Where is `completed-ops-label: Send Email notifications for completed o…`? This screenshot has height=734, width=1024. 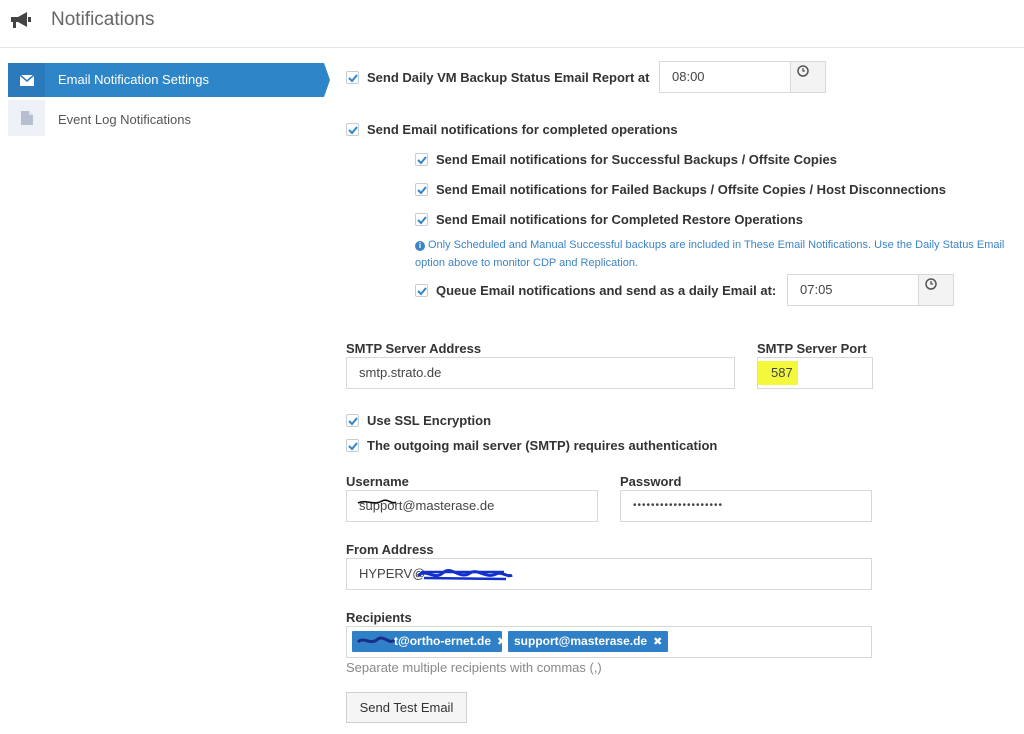
completed-ops-label: Send Email notifications for completed o… is located at coordinates (522, 129).